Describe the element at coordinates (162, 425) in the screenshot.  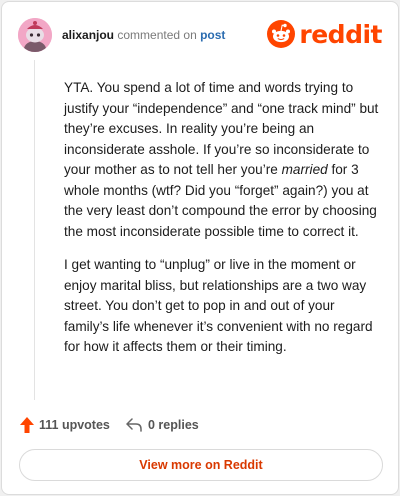
I see `reply-count: 0 replies` at that location.